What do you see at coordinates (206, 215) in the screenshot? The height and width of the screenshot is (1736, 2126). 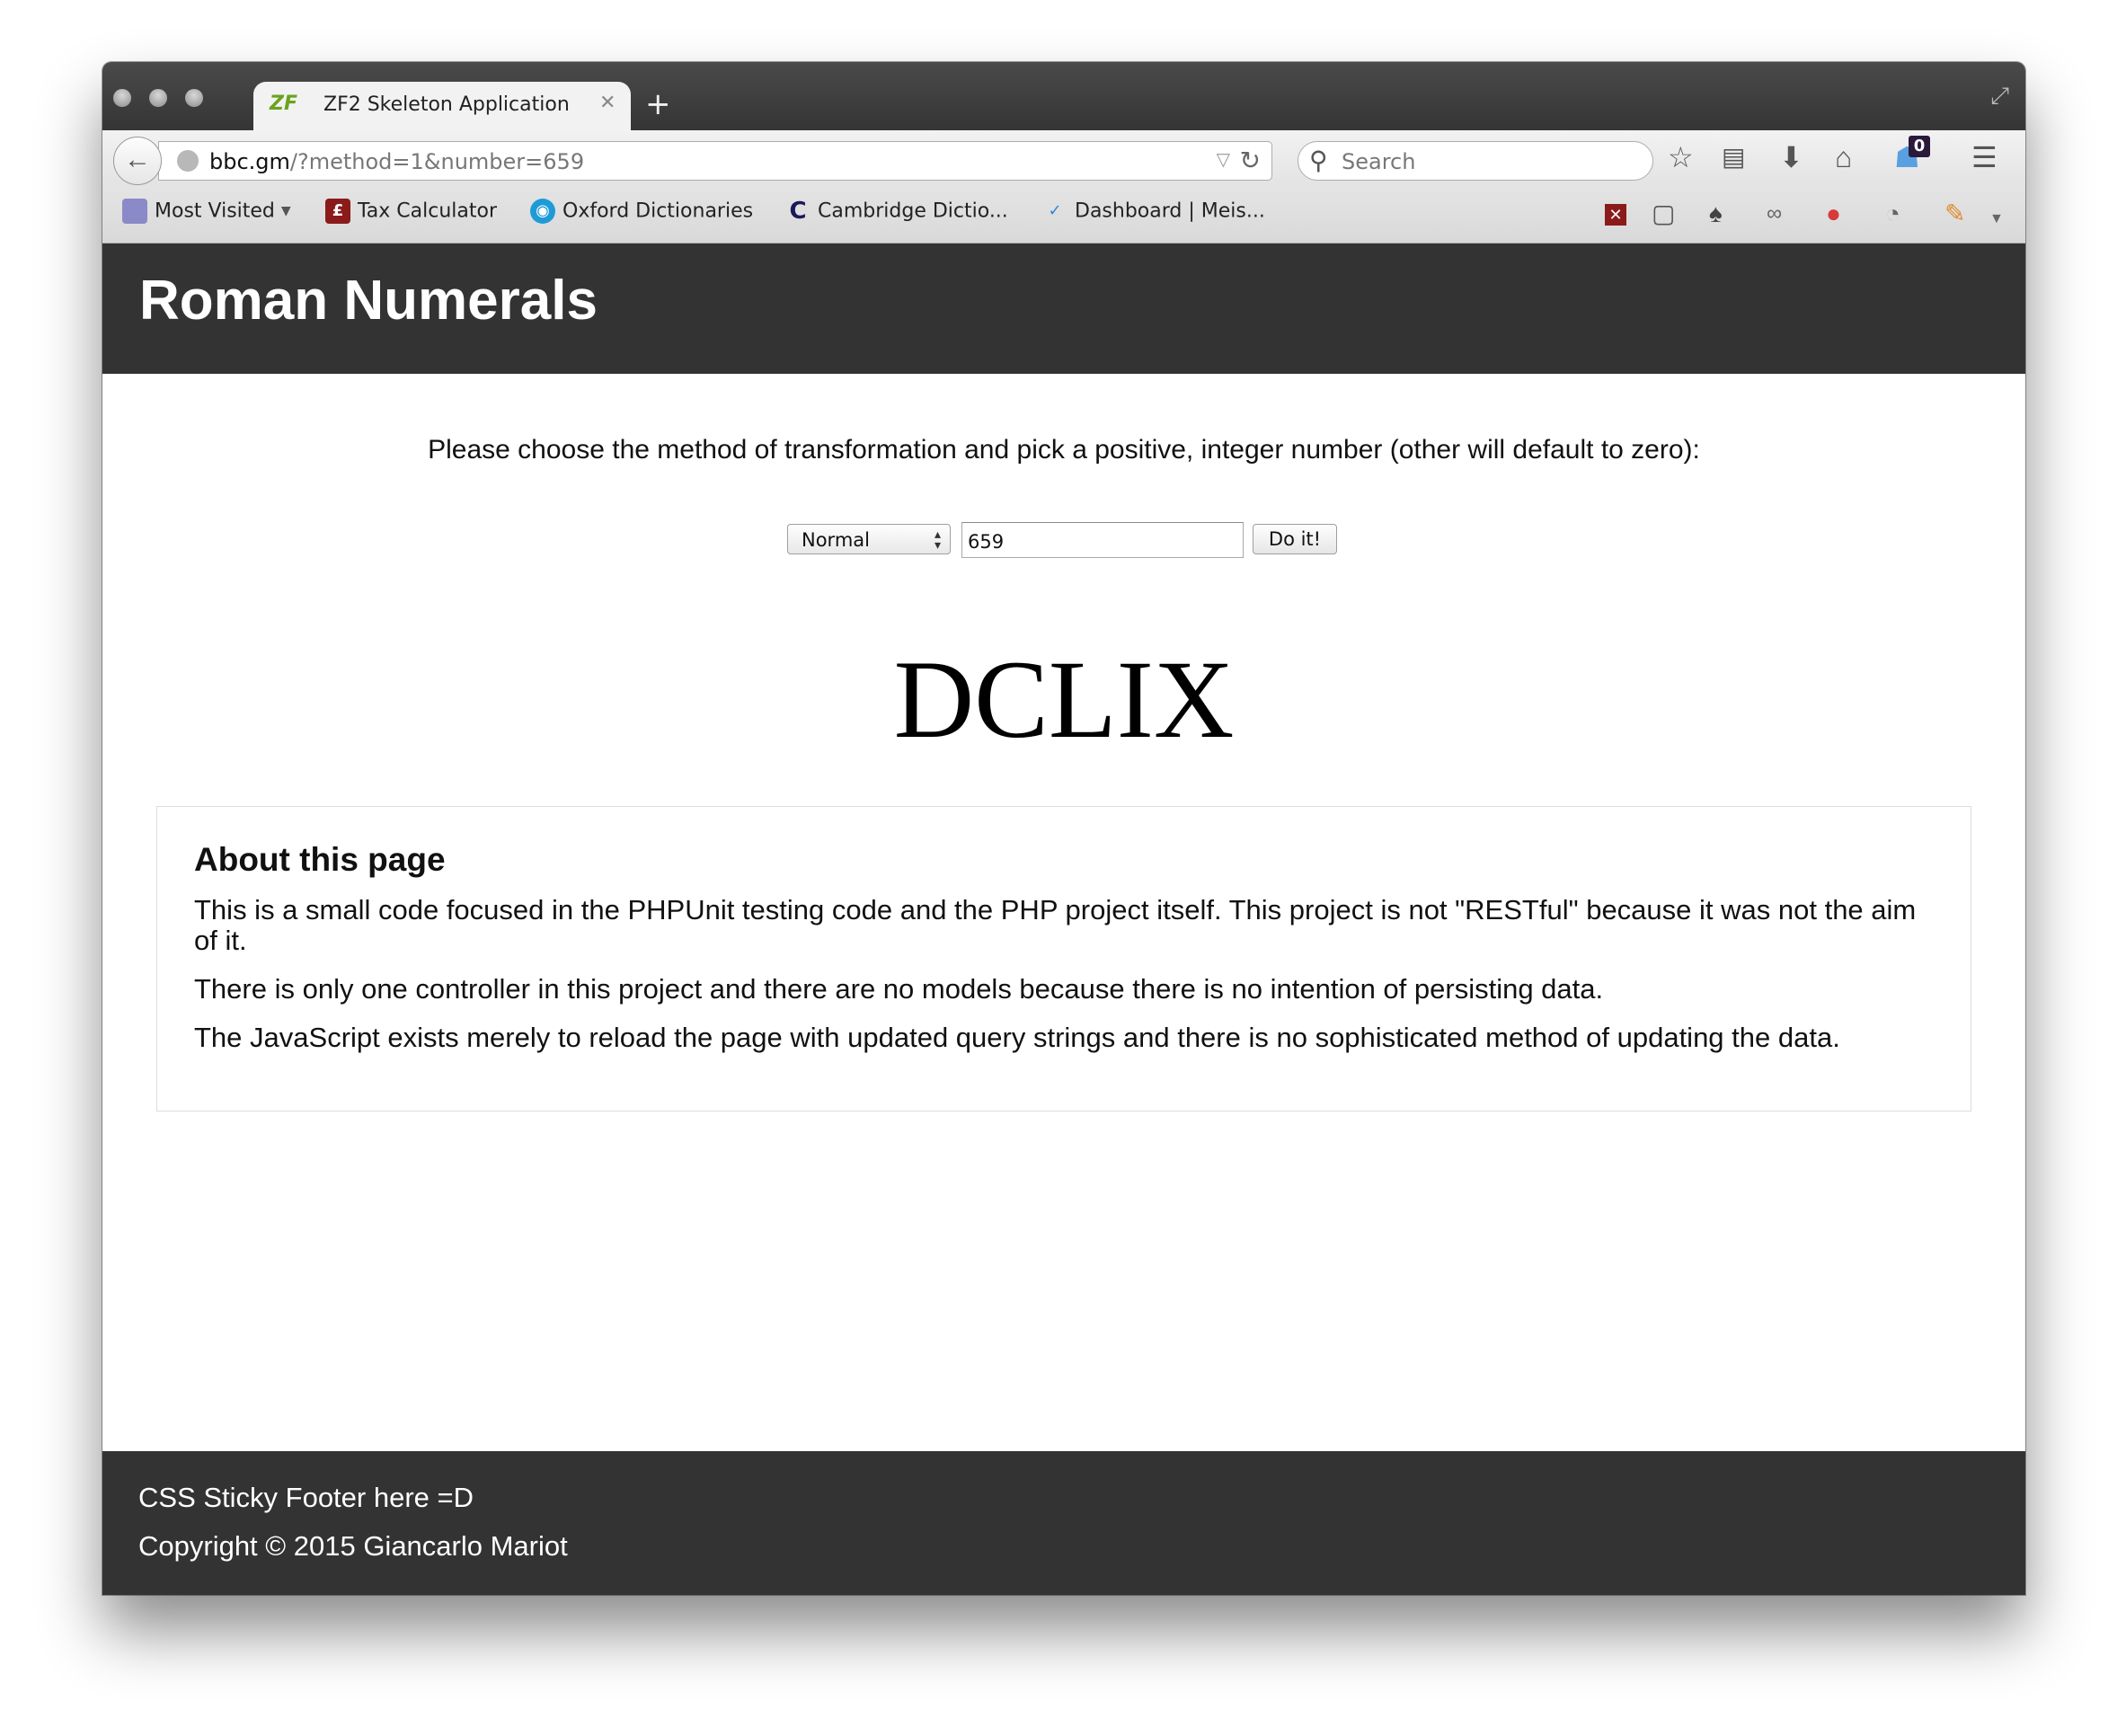 I see `bookmark-most-visited: Most Visited ▼` at bounding box center [206, 215].